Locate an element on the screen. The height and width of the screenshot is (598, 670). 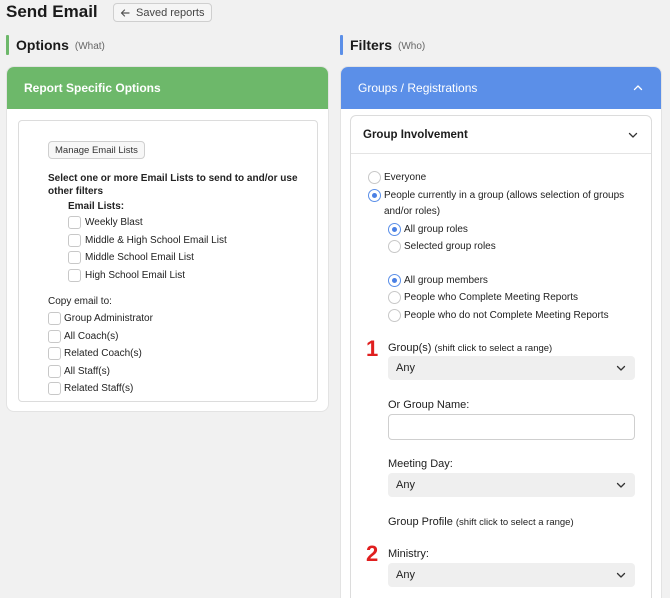
role-option-label: Selected group roles is located at coordinates (450, 246).